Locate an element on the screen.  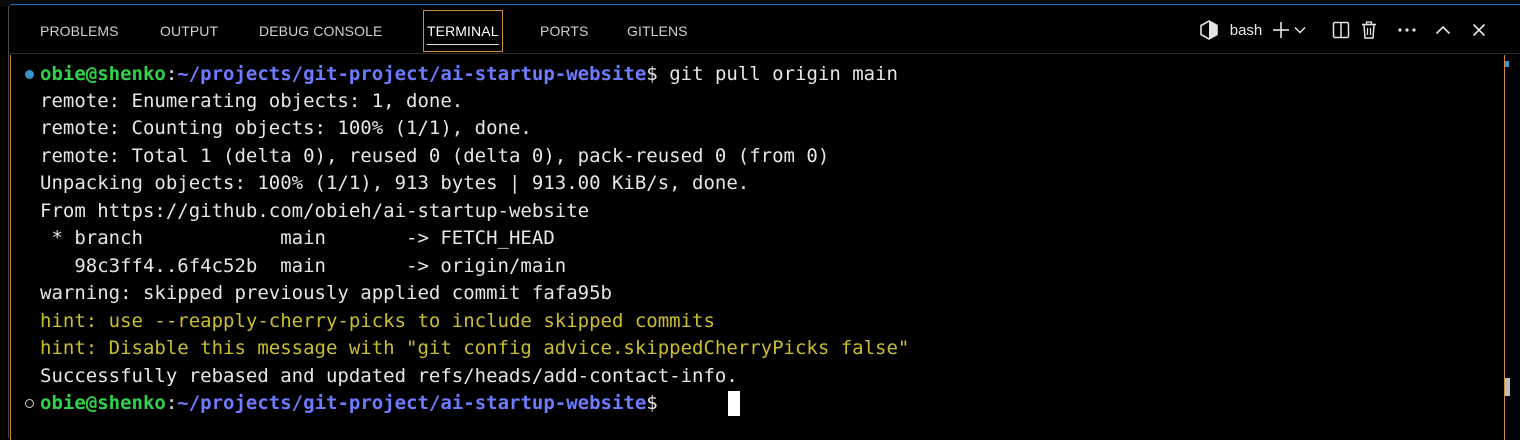
tab-terminal: TERMINAL is located at coordinates (463, 31).